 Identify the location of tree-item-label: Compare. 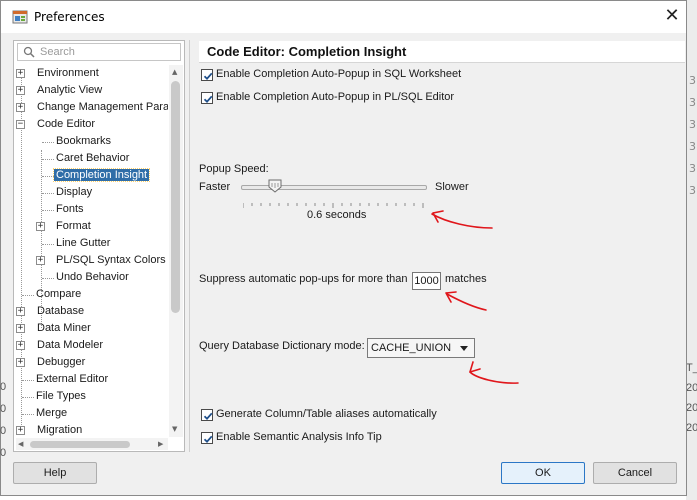
(59, 294).